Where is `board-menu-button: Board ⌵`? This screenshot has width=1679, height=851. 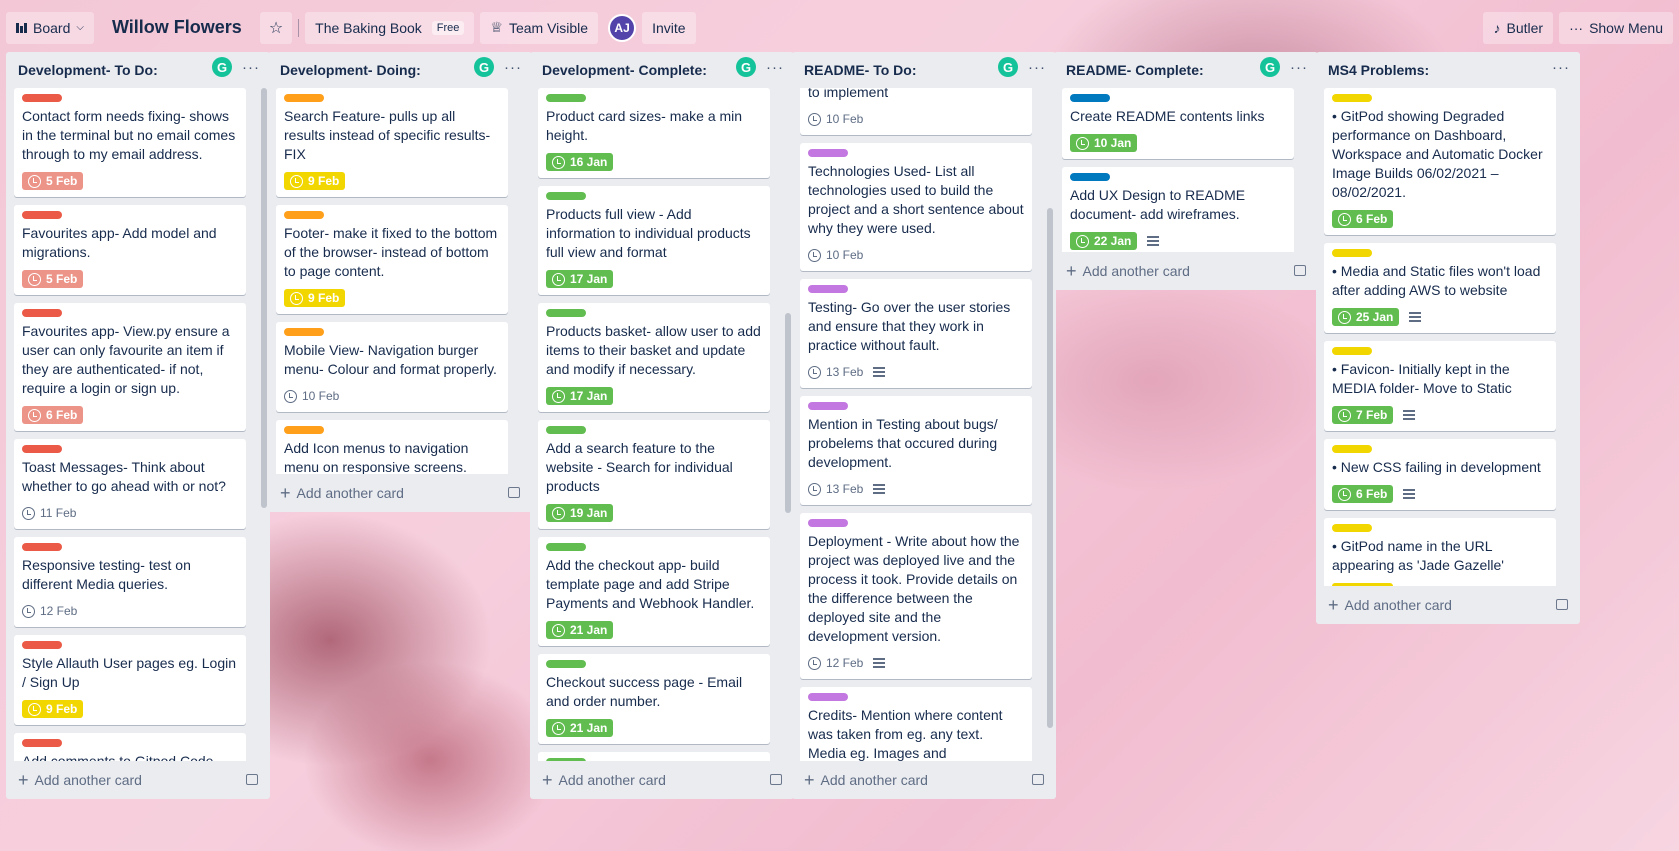
board-menu-button: Board ⌵ is located at coordinates (50, 27).